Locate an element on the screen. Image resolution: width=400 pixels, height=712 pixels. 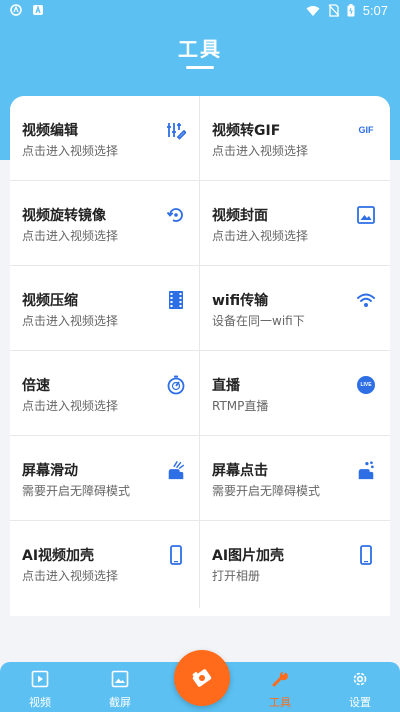
tool-title: AI视频加壳 is located at coordinates (58, 556).